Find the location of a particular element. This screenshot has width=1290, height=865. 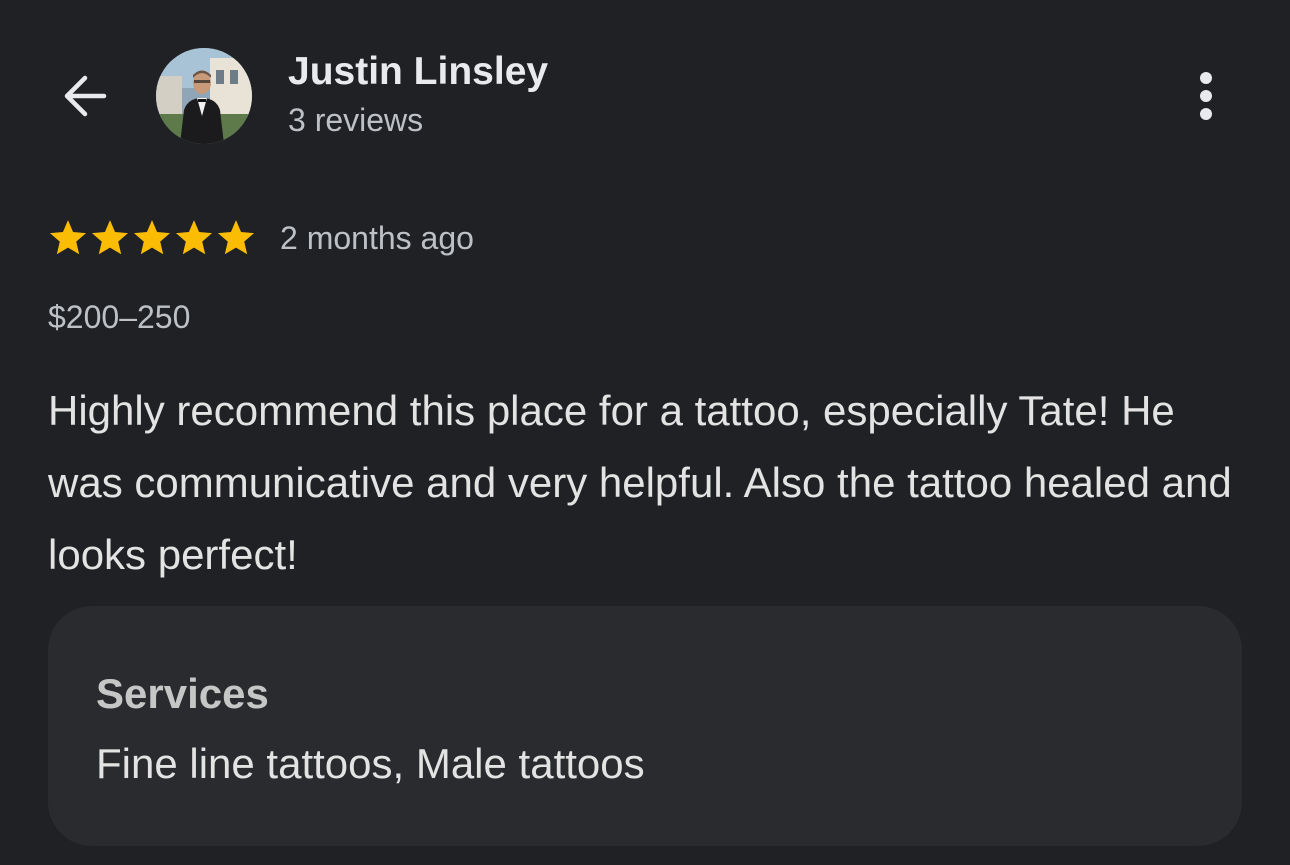

arrow-back-icon is located at coordinates (85, 96).